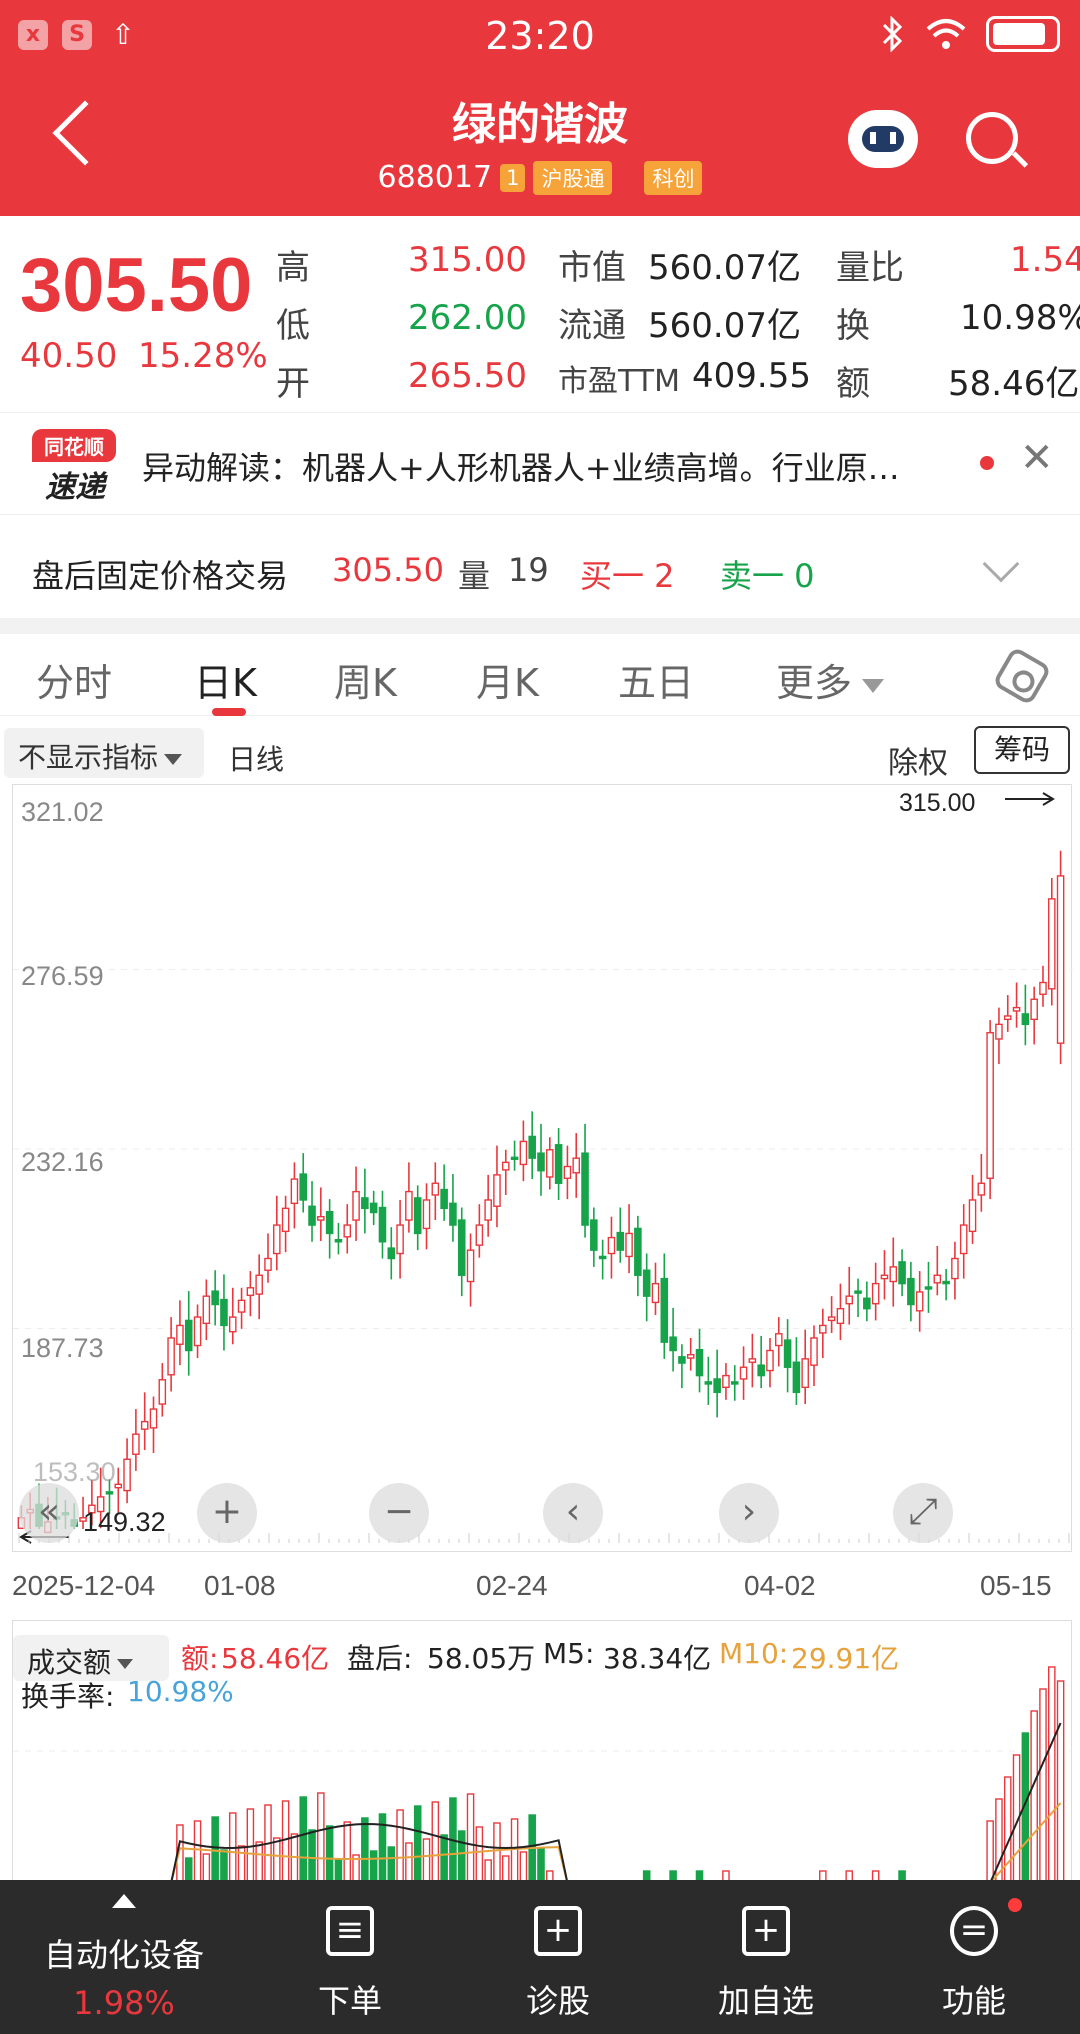  Describe the element at coordinates (754, 1653) in the screenshot. I see `vol-m10-label: M10:` at that location.